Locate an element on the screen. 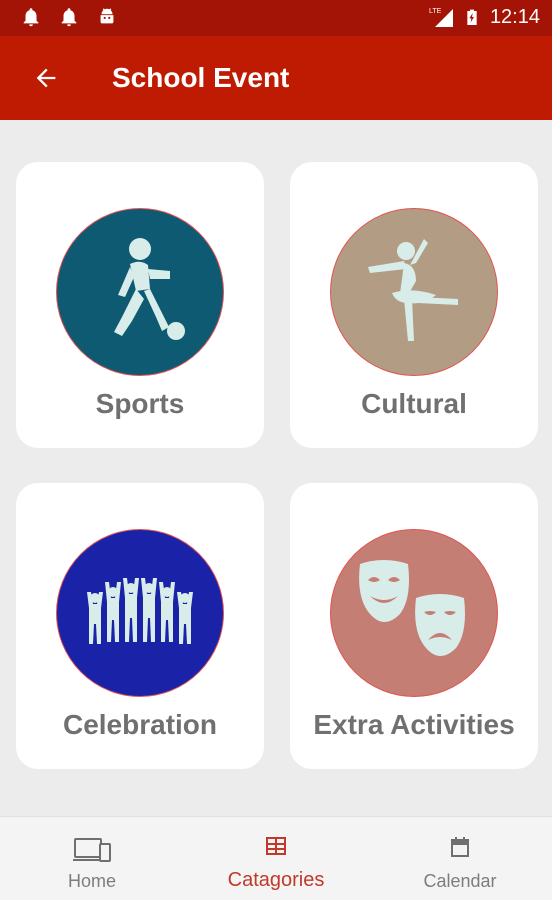 The width and height of the screenshot is (552, 900). nav-label: Home is located at coordinates (91, 881).